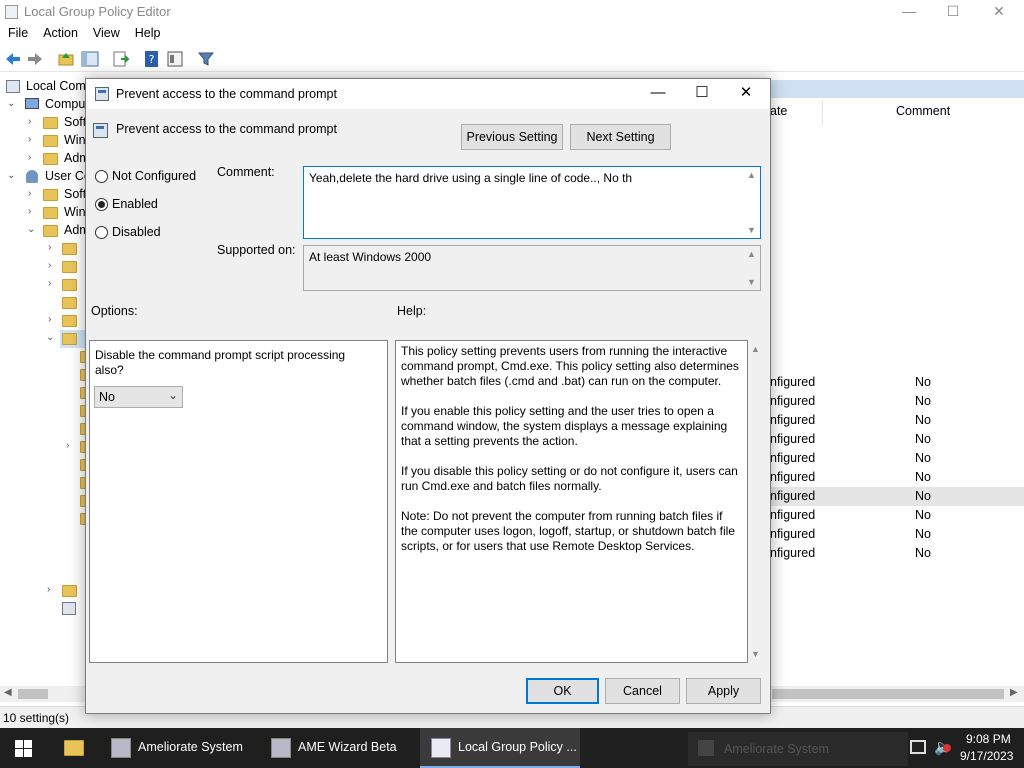 This screenshot has height=768, width=1024. I want to click on main-maximize-button: ☐, so click(953, 12).